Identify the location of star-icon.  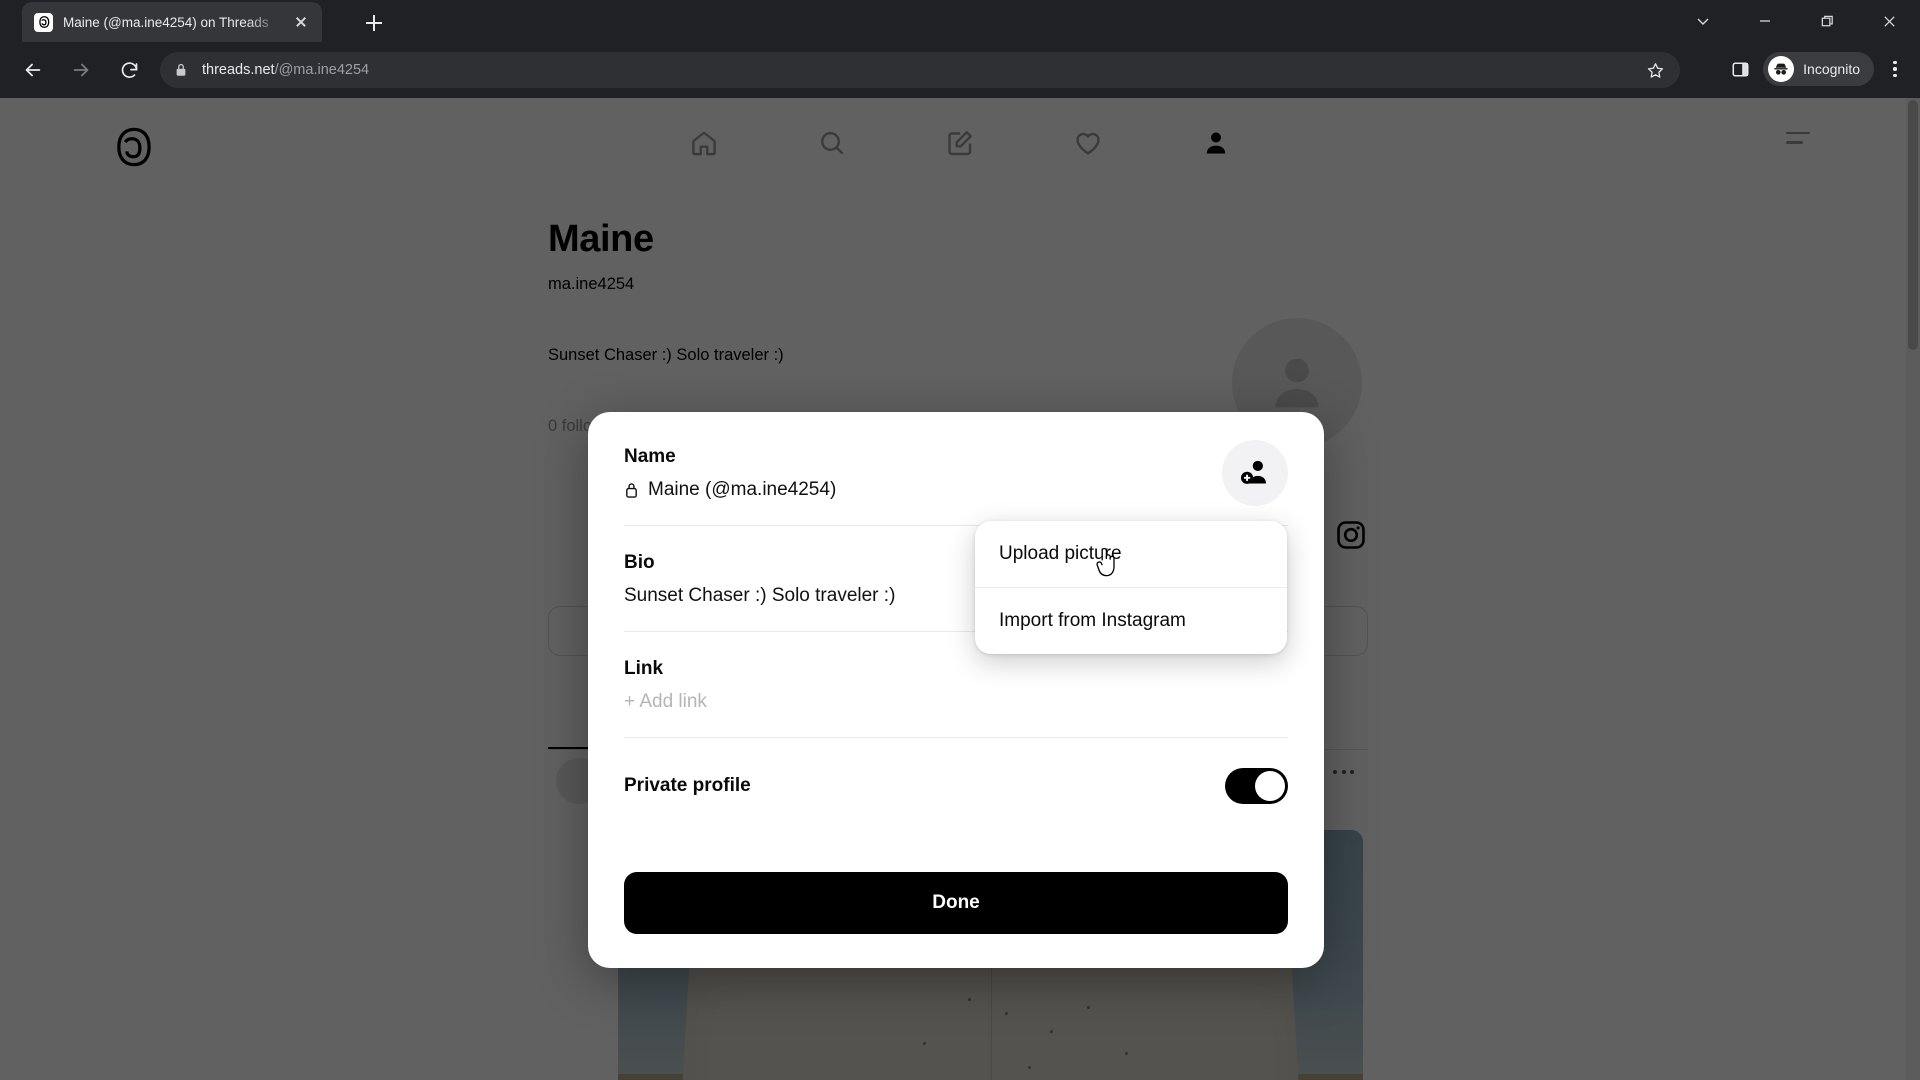
(1655, 70).